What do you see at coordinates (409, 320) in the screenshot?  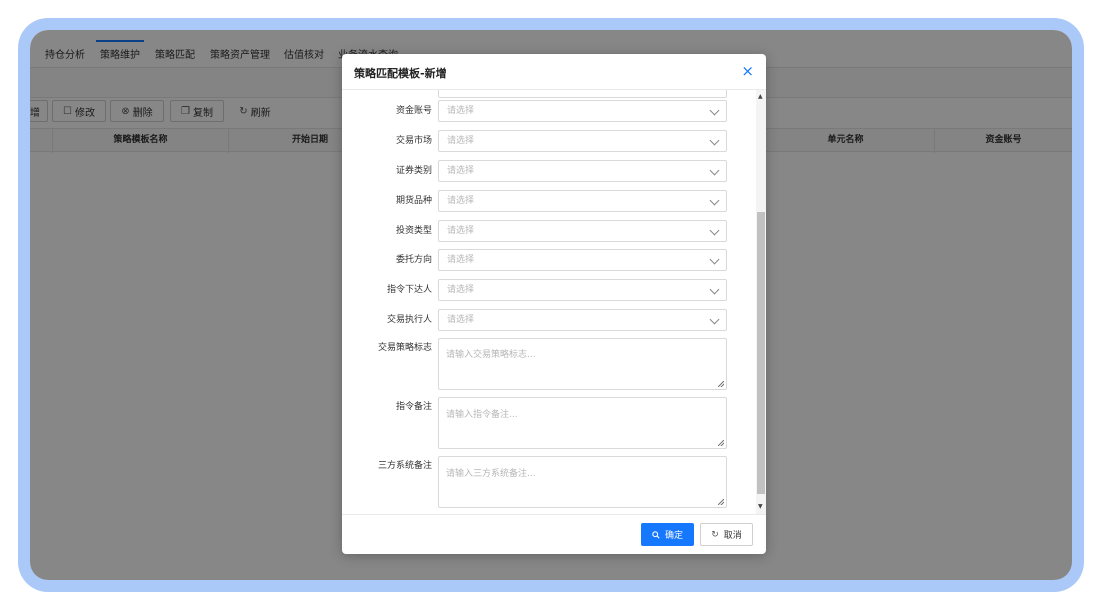 I see `field-label: 交易执行人` at bounding box center [409, 320].